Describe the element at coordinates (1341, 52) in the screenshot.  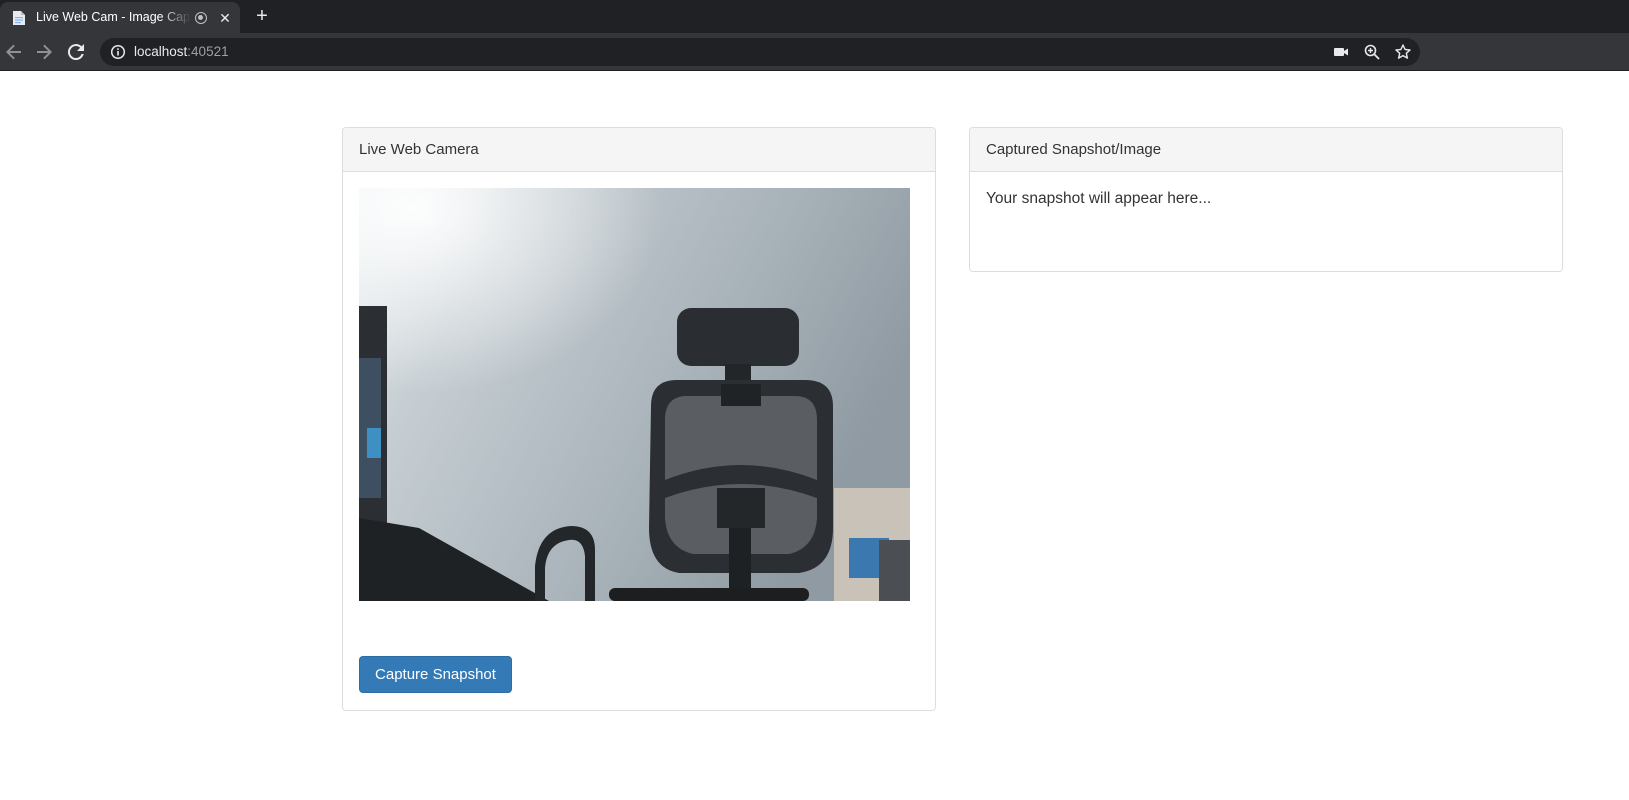
I see `camera-in-use-icon` at that location.